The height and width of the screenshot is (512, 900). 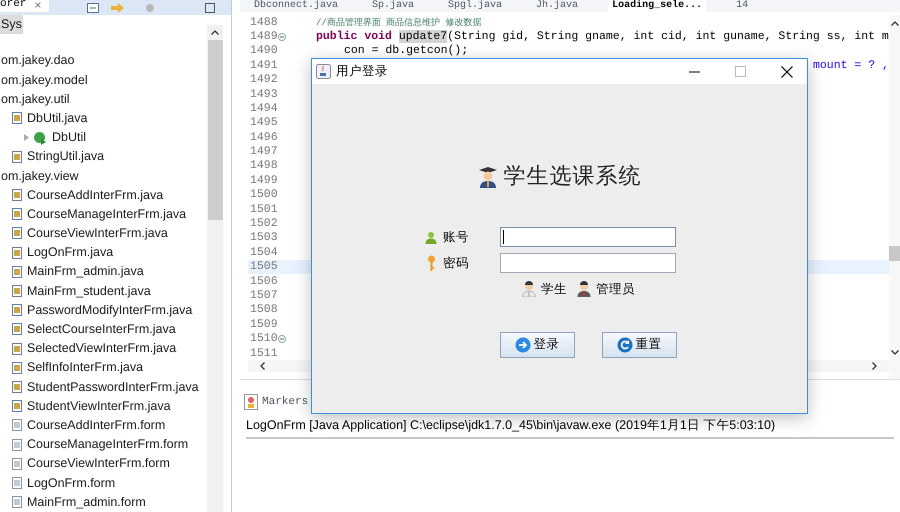 What do you see at coordinates (851, 65) in the screenshot?
I see `code-line: mount = ? ,` at bounding box center [851, 65].